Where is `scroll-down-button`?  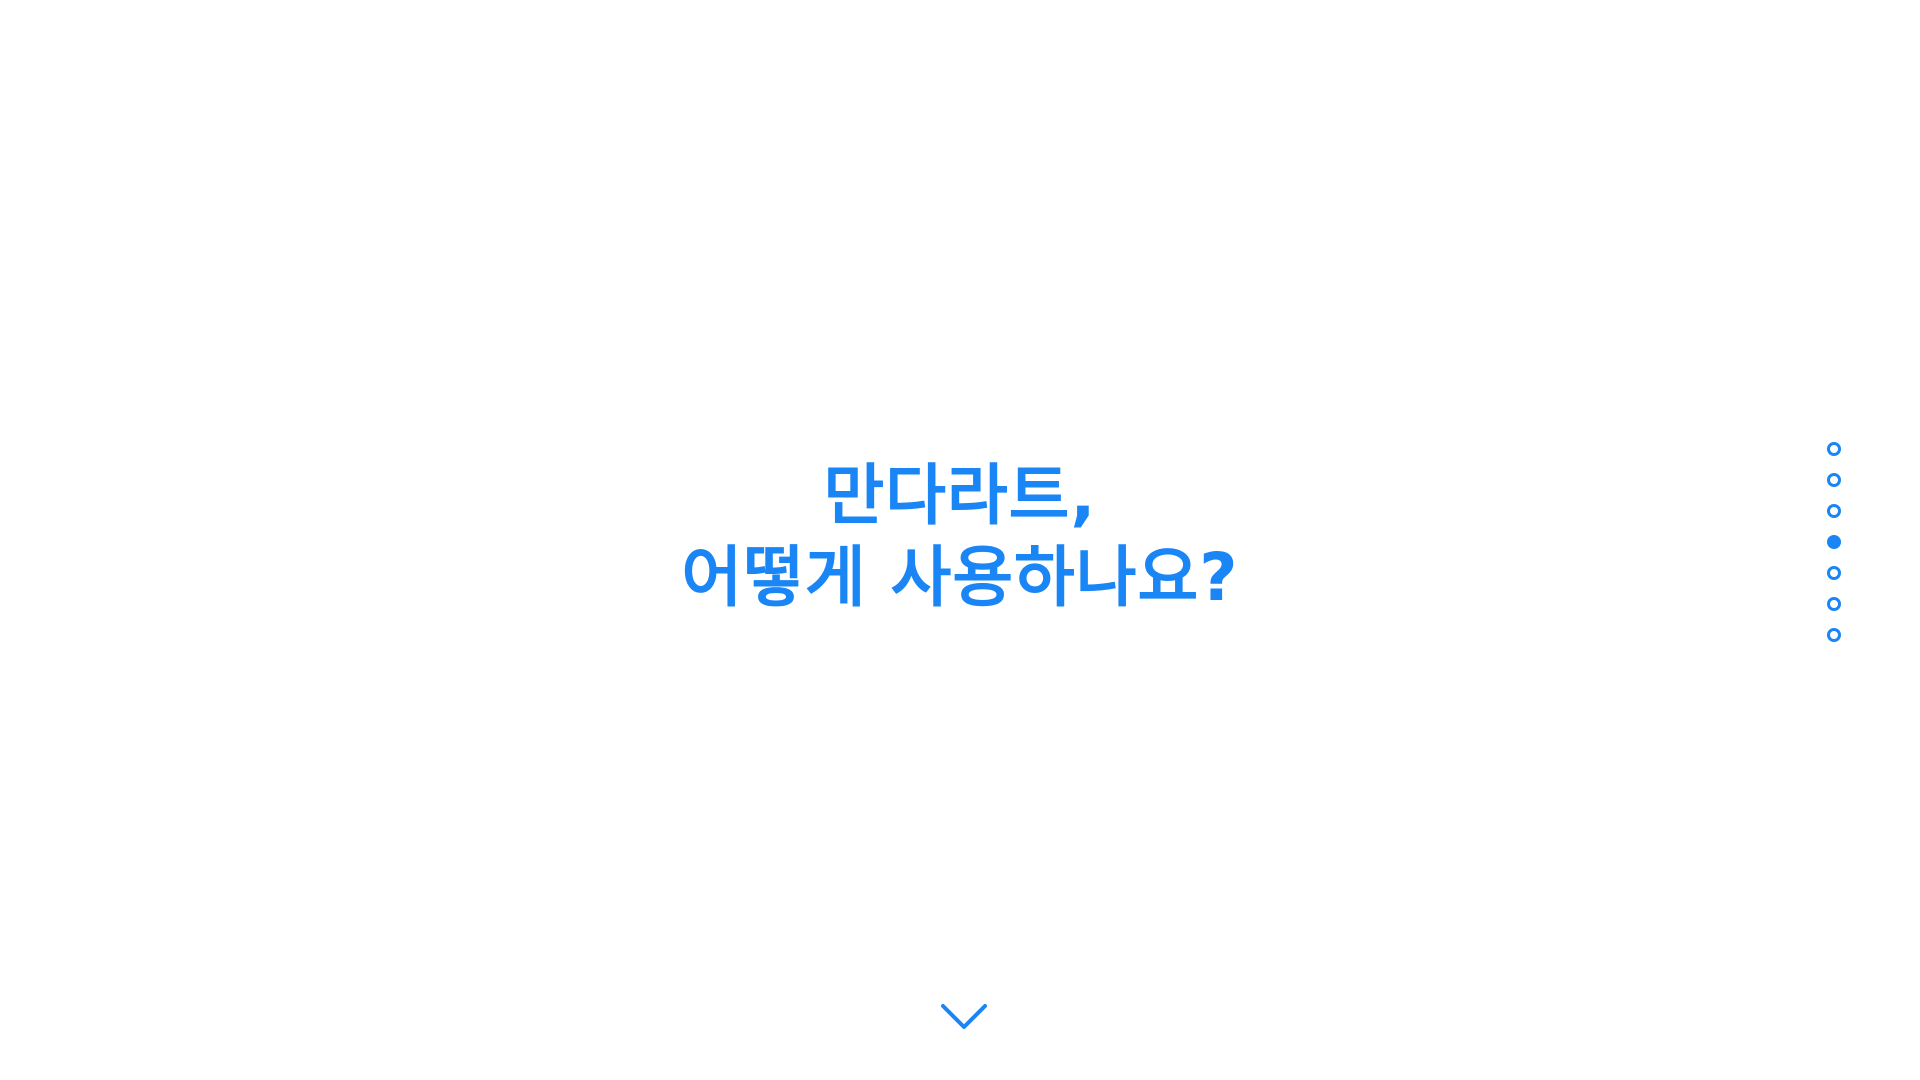
scroll-down-button is located at coordinates (964, 1018).